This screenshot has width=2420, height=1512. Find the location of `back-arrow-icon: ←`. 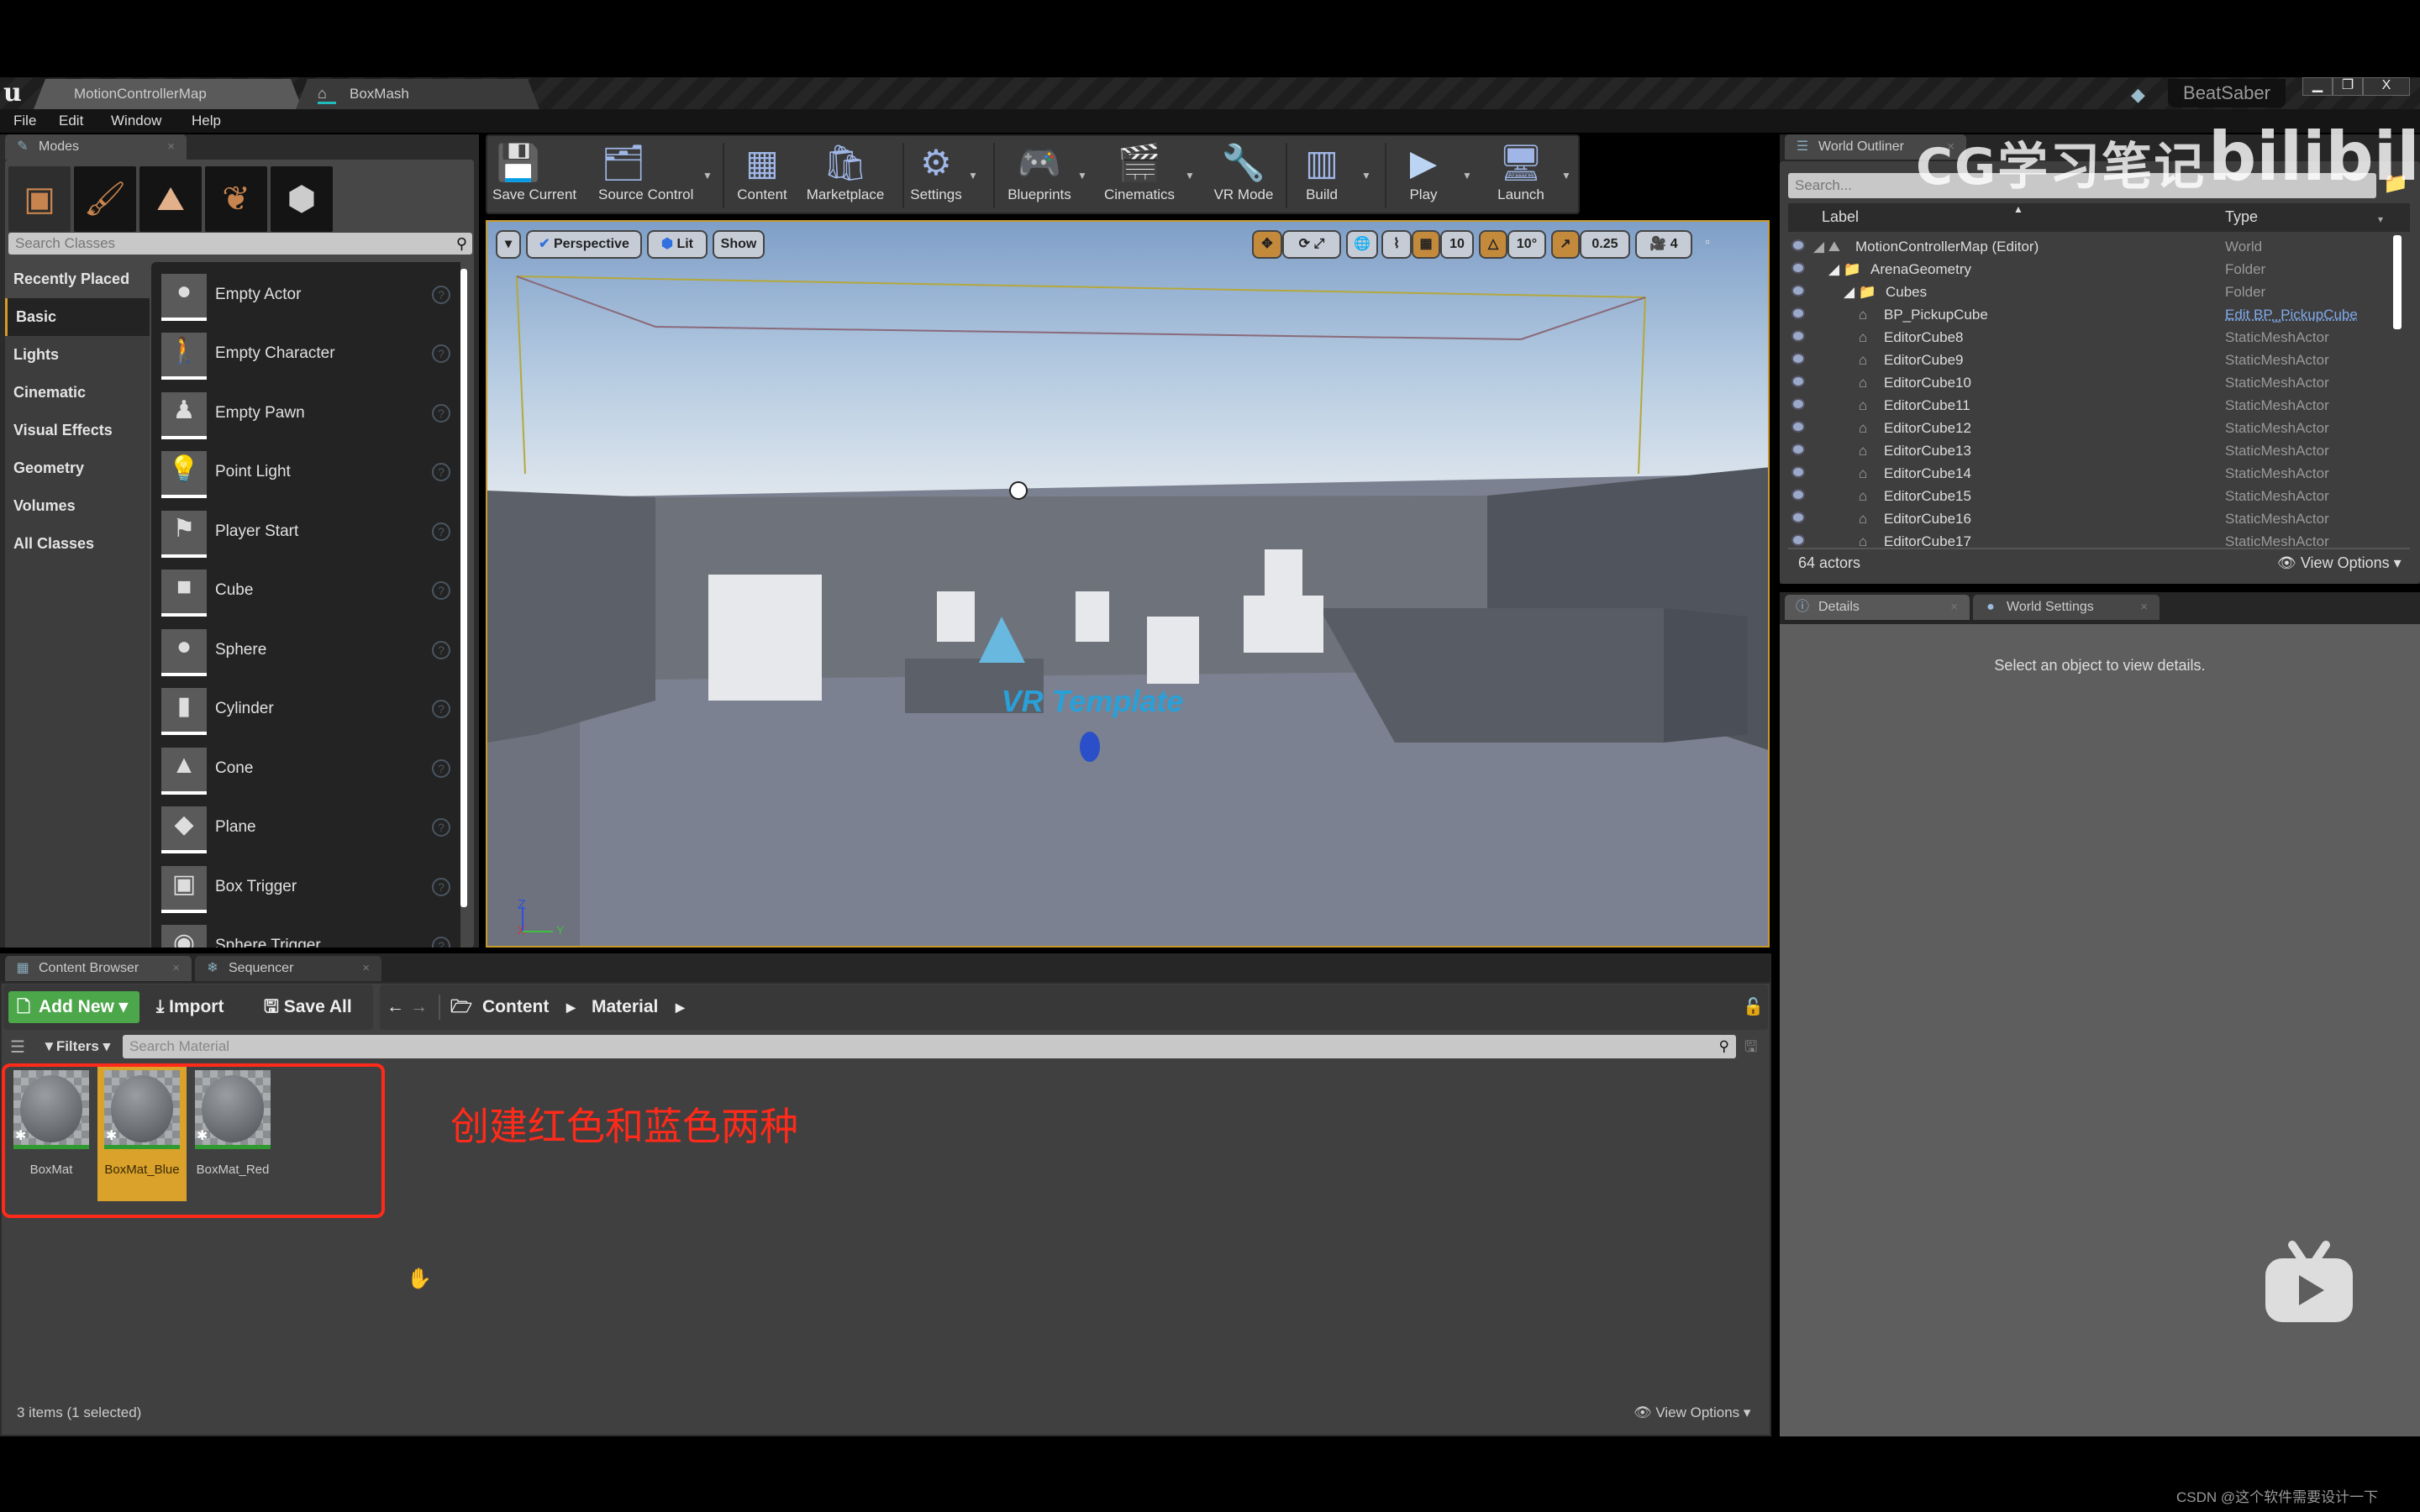

back-arrow-icon: ← is located at coordinates (396, 1007).